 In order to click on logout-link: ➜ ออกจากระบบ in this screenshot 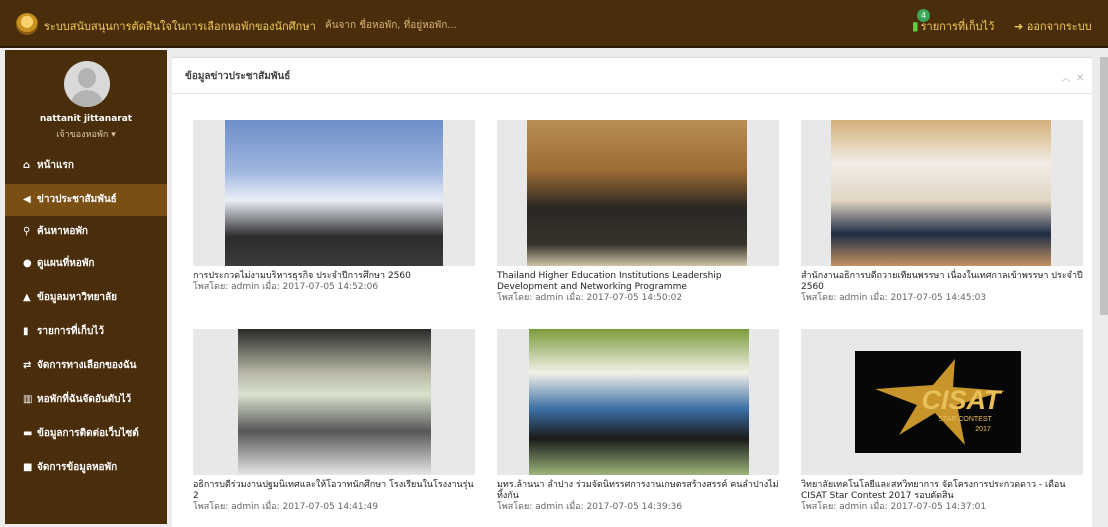, I will do `click(1053, 26)`.